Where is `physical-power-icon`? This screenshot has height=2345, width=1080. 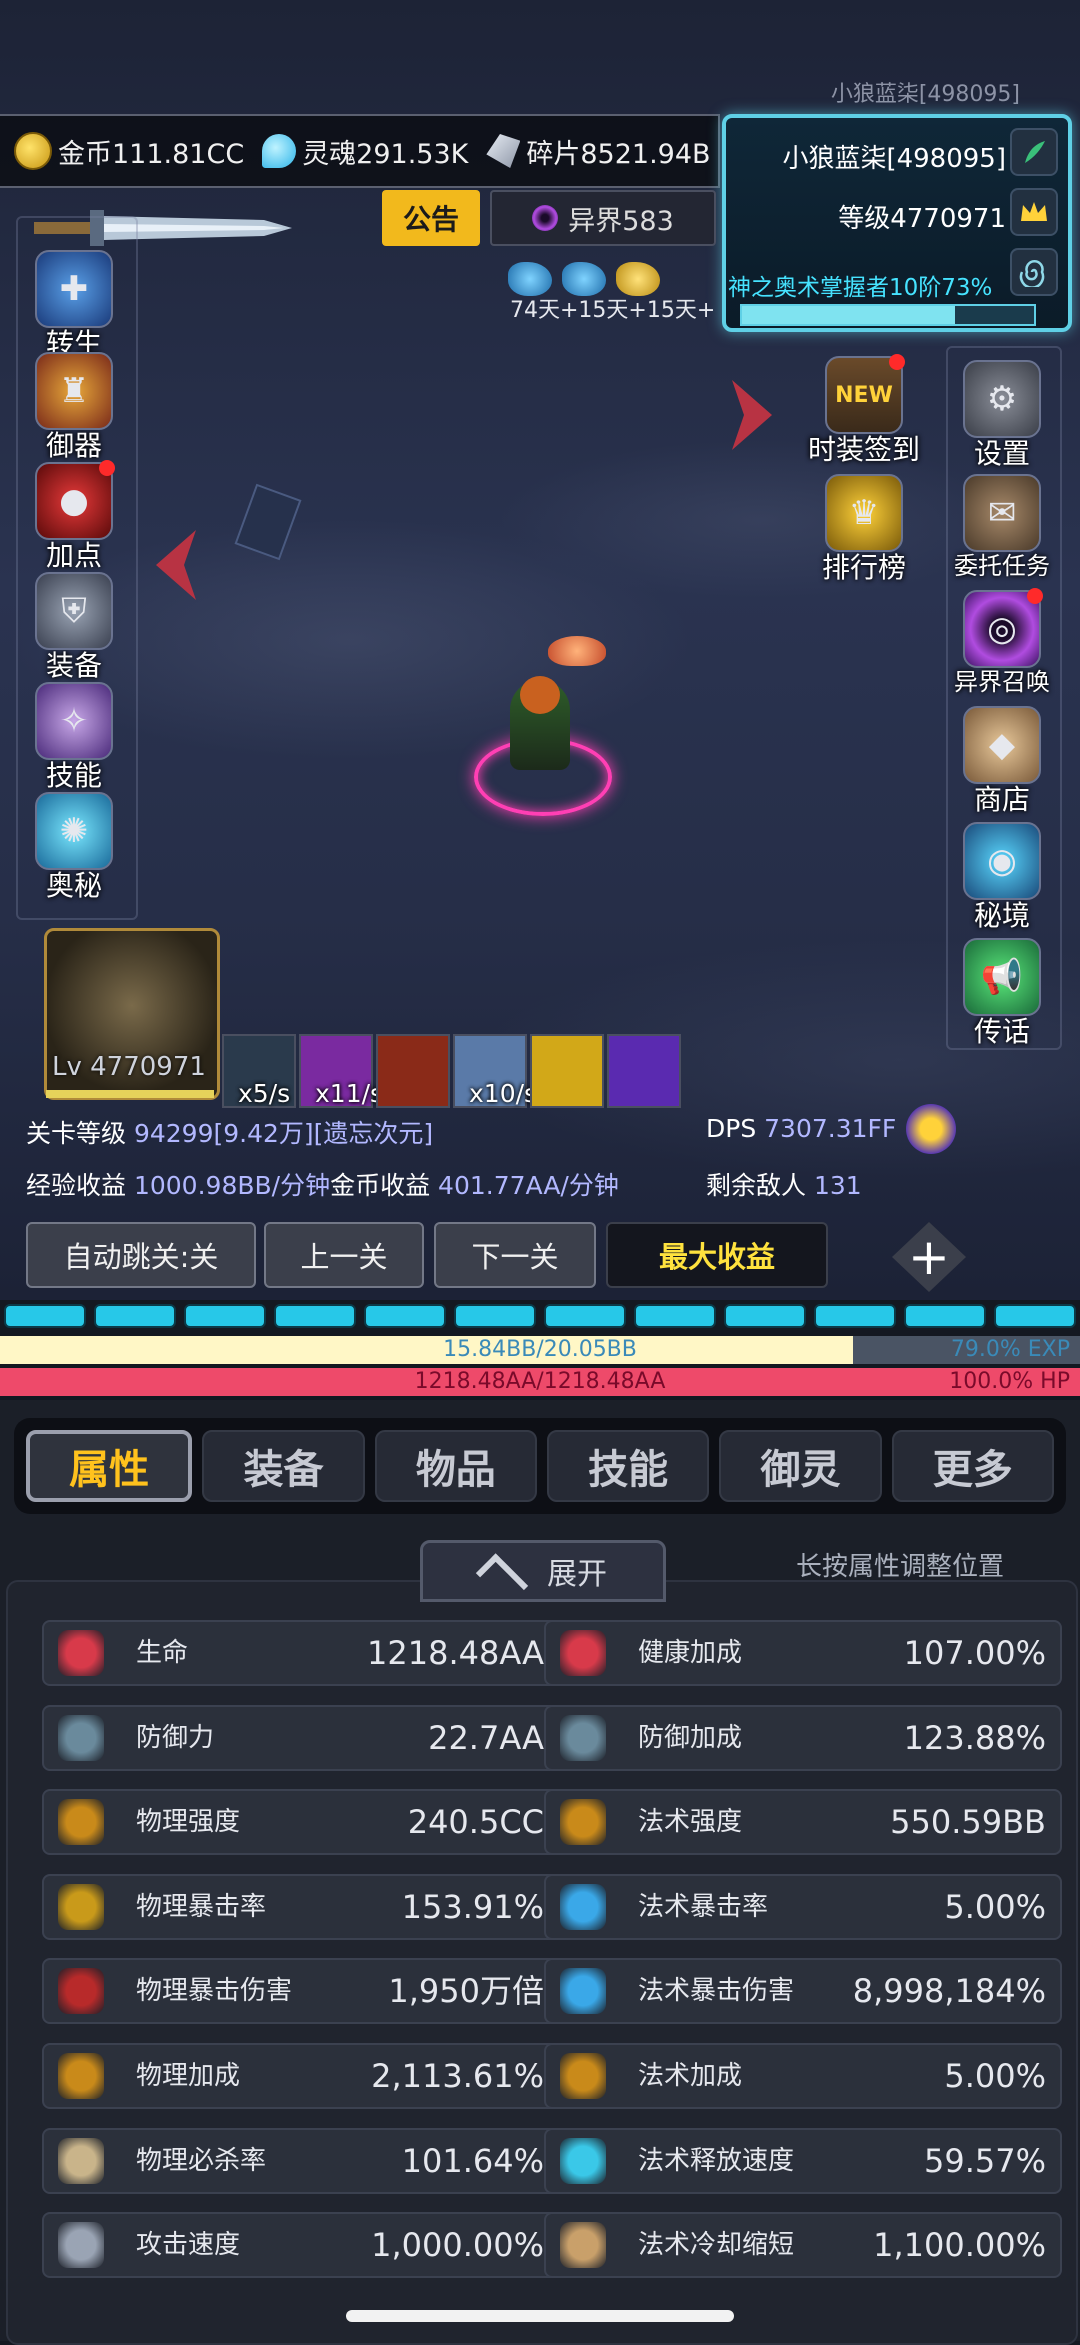
physical-power-icon is located at coordinates (81, 1822).